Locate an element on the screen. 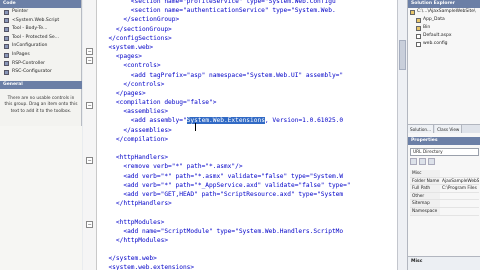 The image size is (480, 270). alphabetical-icon is located at coordinates (422, 161).